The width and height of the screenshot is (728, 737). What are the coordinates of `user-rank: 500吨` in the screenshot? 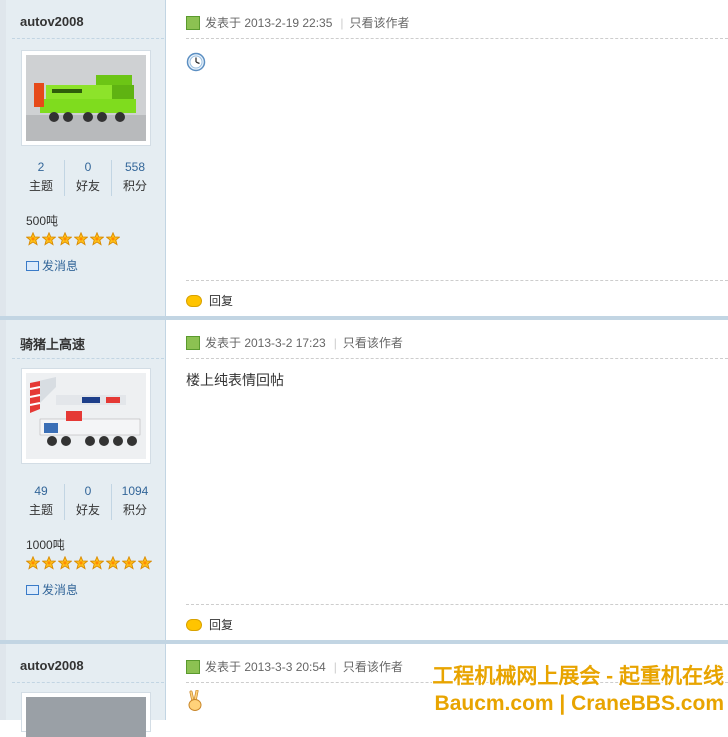 It's located at (42, 220).